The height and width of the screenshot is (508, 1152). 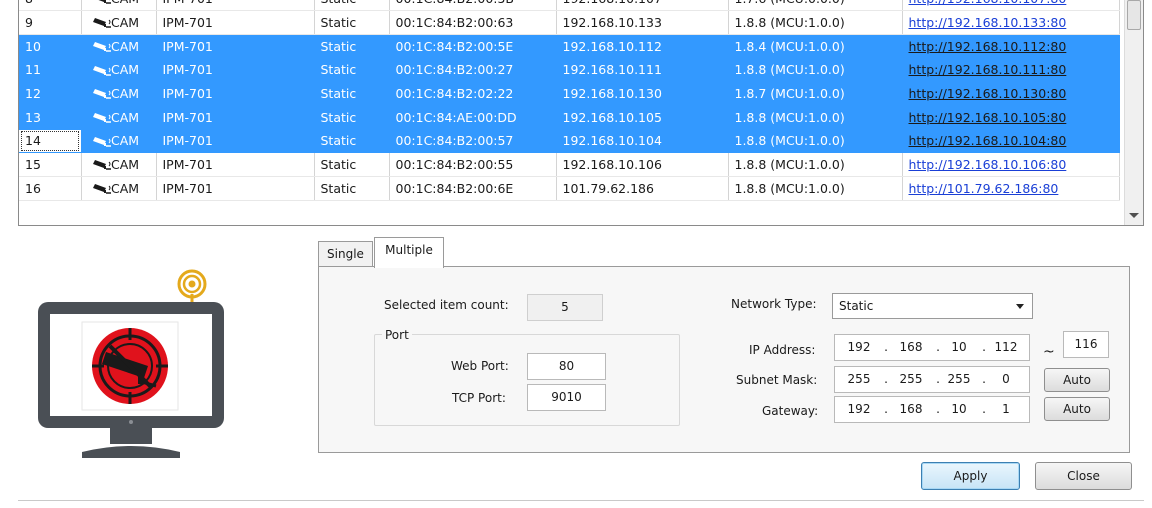 What do you see at coordinates (932, 409) in the screenshot?
I see `gateway-input: 192 . 168 . 10 . 1` at bounding box center [932, 409].